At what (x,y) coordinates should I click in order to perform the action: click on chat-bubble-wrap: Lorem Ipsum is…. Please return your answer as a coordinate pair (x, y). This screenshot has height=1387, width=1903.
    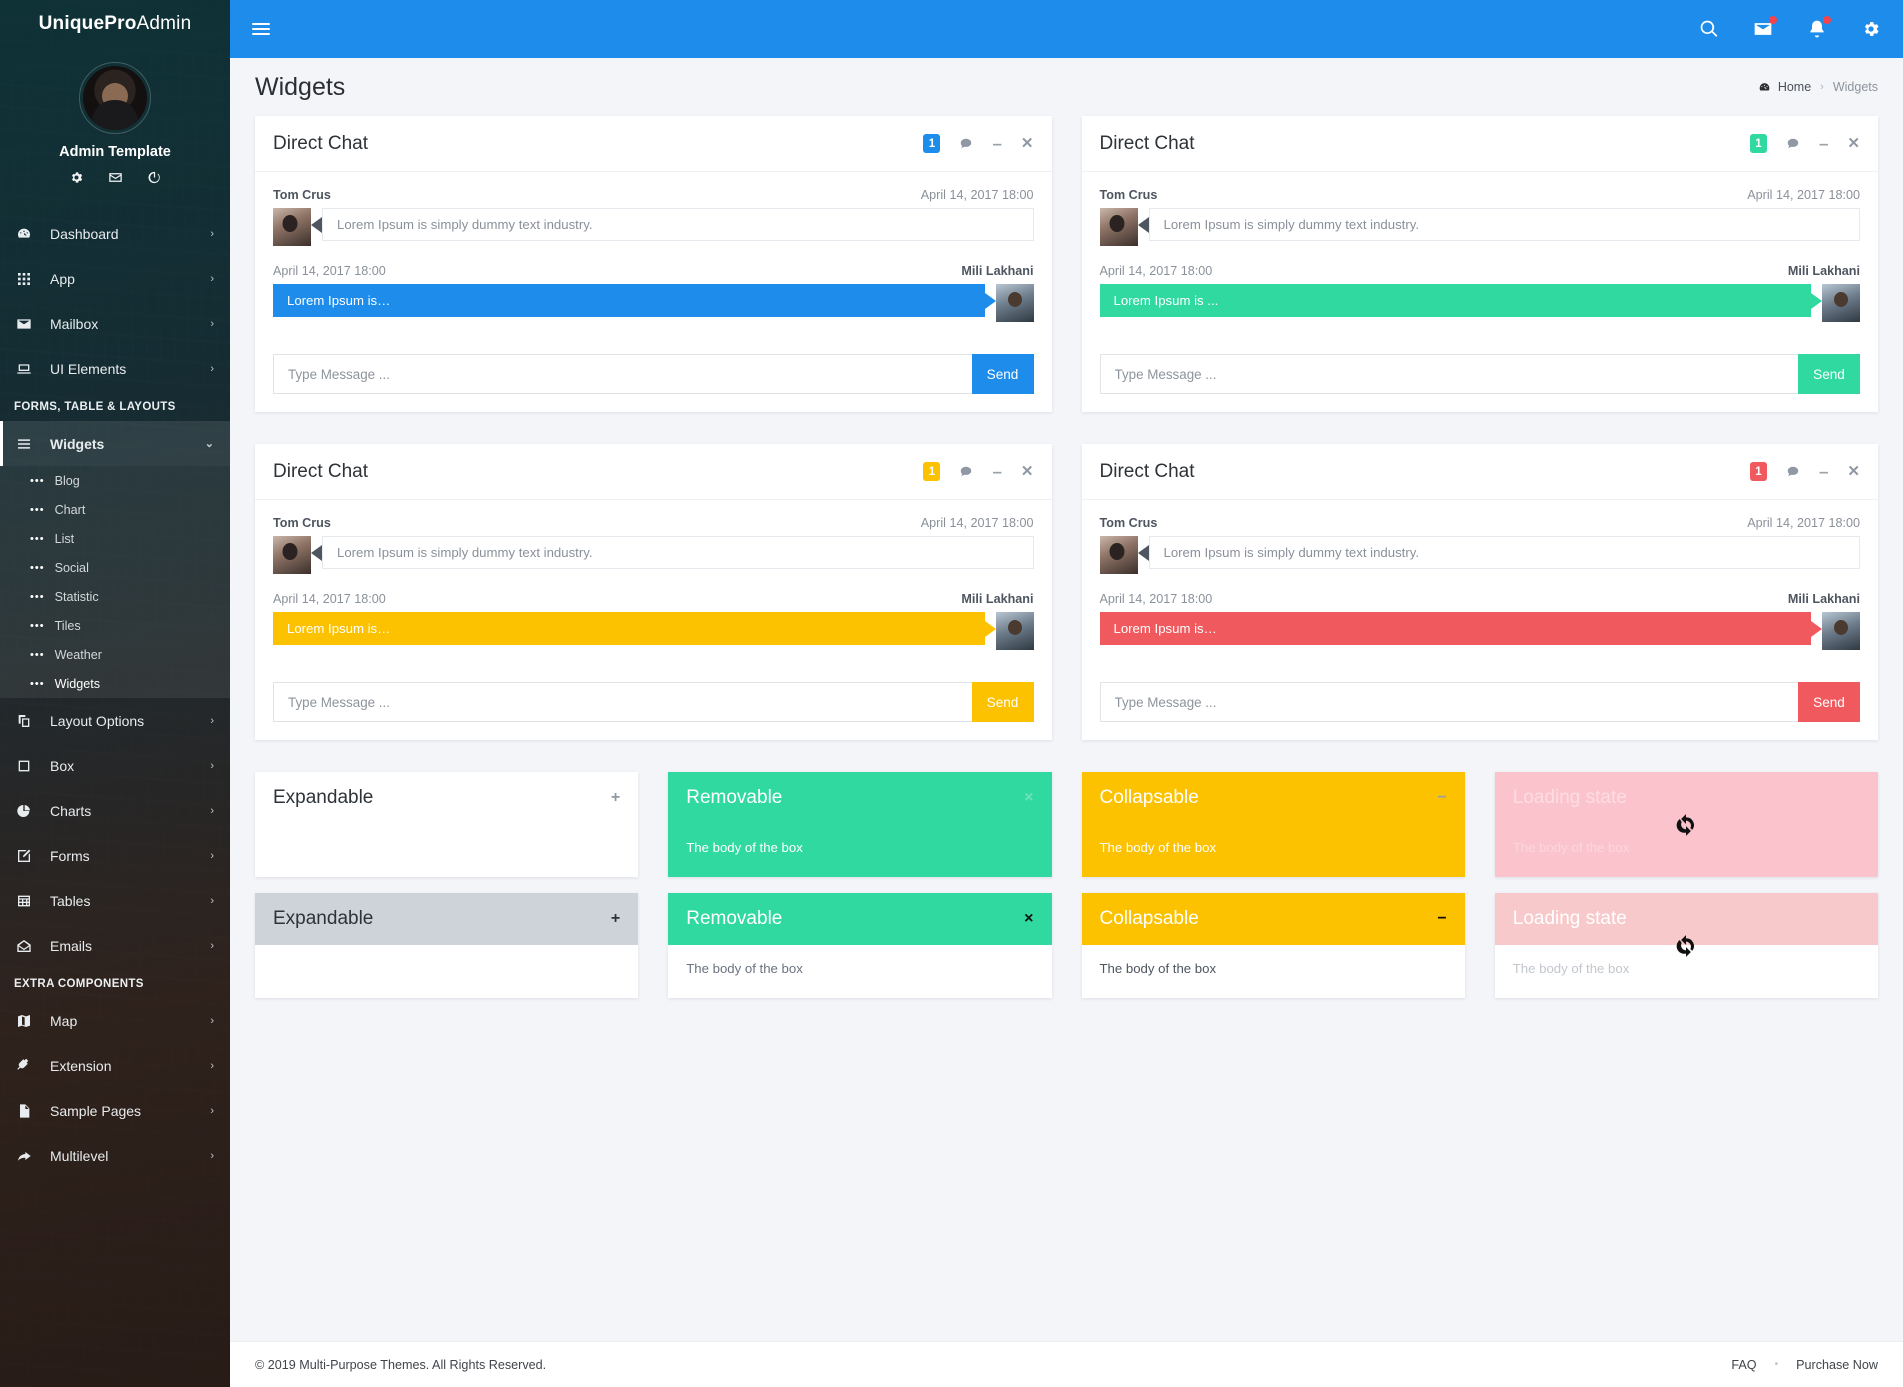
    Looking at the image, I should click on (634, 300).